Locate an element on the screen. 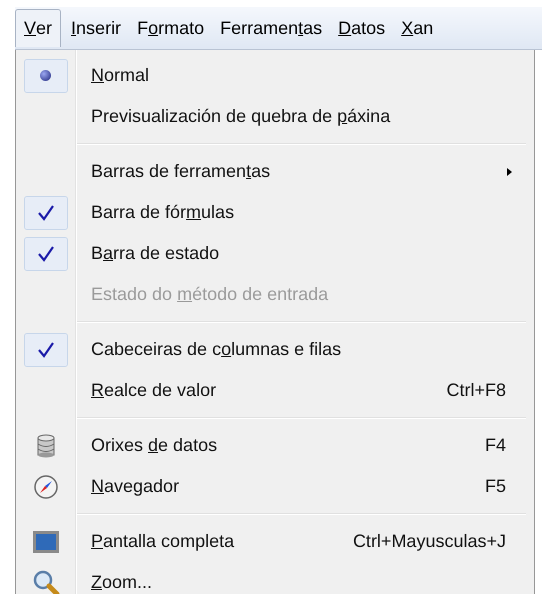 This screenshot has height=594, width=542. database-icon is located at coordinates (46, 446).